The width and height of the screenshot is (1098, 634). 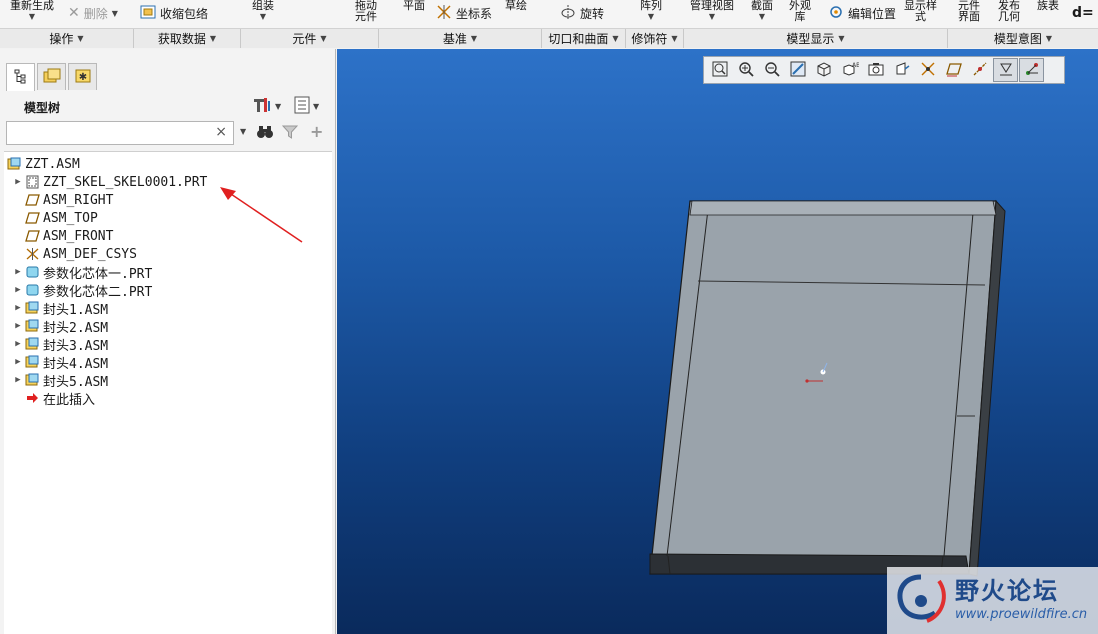 What do you see at coordinates (68, 200) in the screenshot?
I see `tree-item-datum-plane: ASM_RIGHT` at bounding box center [68, 200].